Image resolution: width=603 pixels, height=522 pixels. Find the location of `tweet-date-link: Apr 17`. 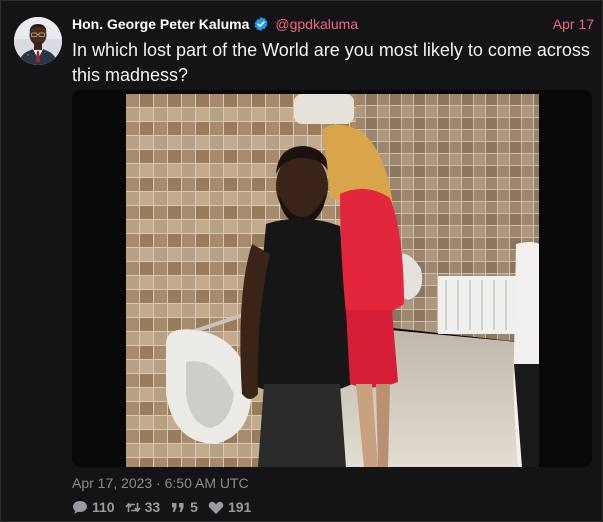

tweet-date-link: Apr 17 is located at coordinates (573, 24).